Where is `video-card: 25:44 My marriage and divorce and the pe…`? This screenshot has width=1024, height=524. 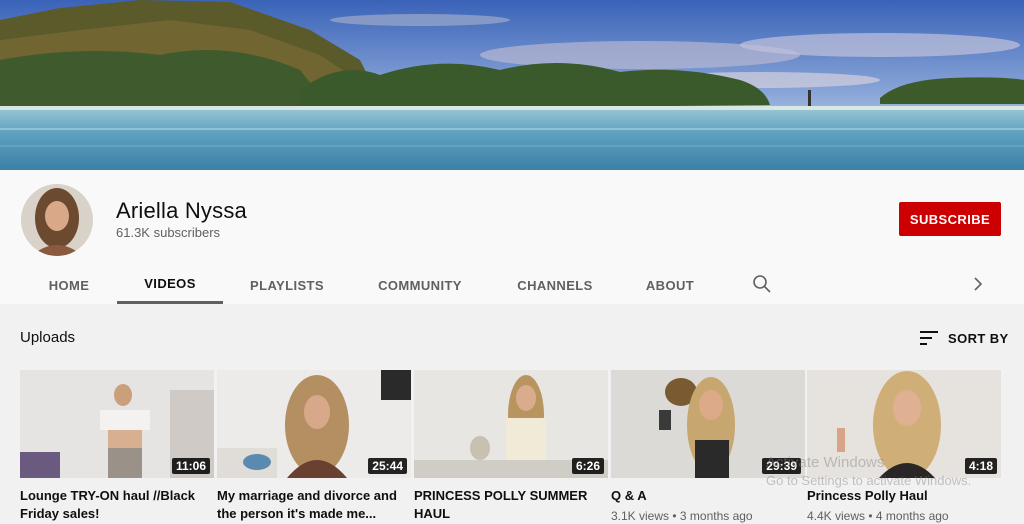
video-card: 25:44 My marriage and divorce and the pe… is located at coordinates (314, 446).